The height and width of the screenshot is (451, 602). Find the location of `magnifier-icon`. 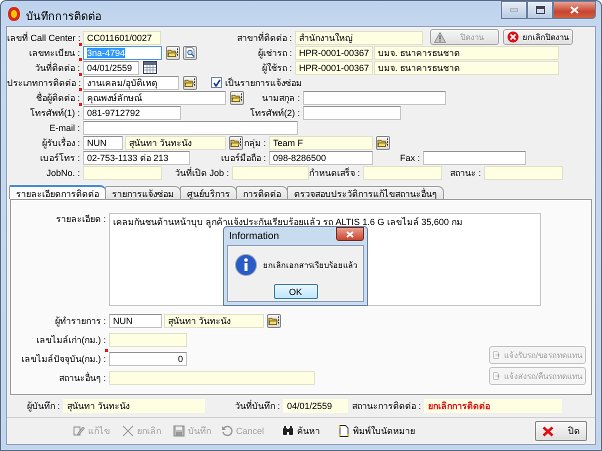

magnifier-icon is located at coordinates (190, 52).